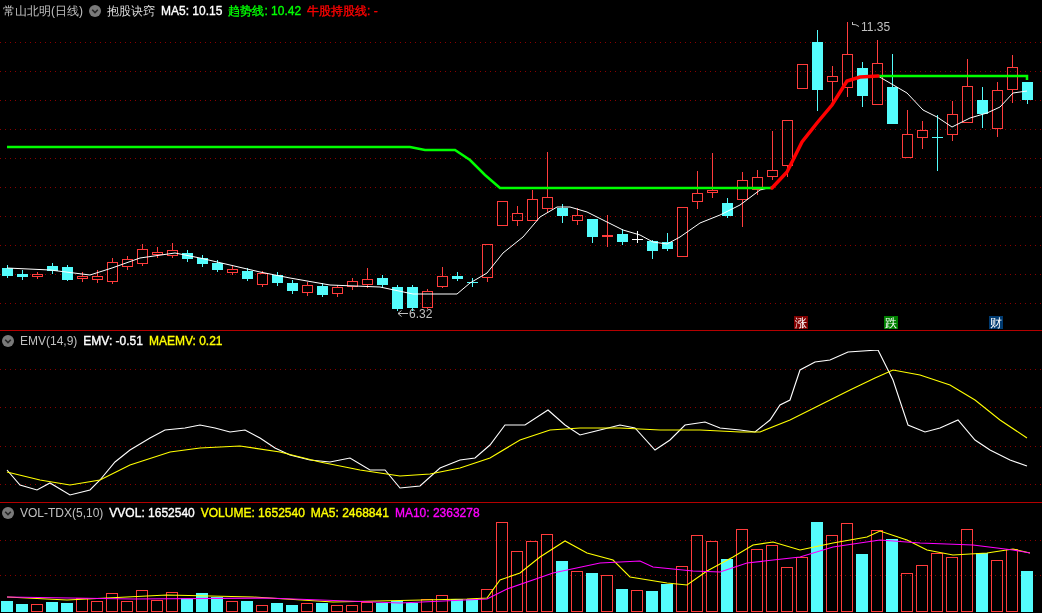 Image resolution: width=1042 pixels, height=613 pixels. Describe the element at coordinates (43, 11) in the screenshot. I see `stock-title: 常山北明(日线)` at that location.